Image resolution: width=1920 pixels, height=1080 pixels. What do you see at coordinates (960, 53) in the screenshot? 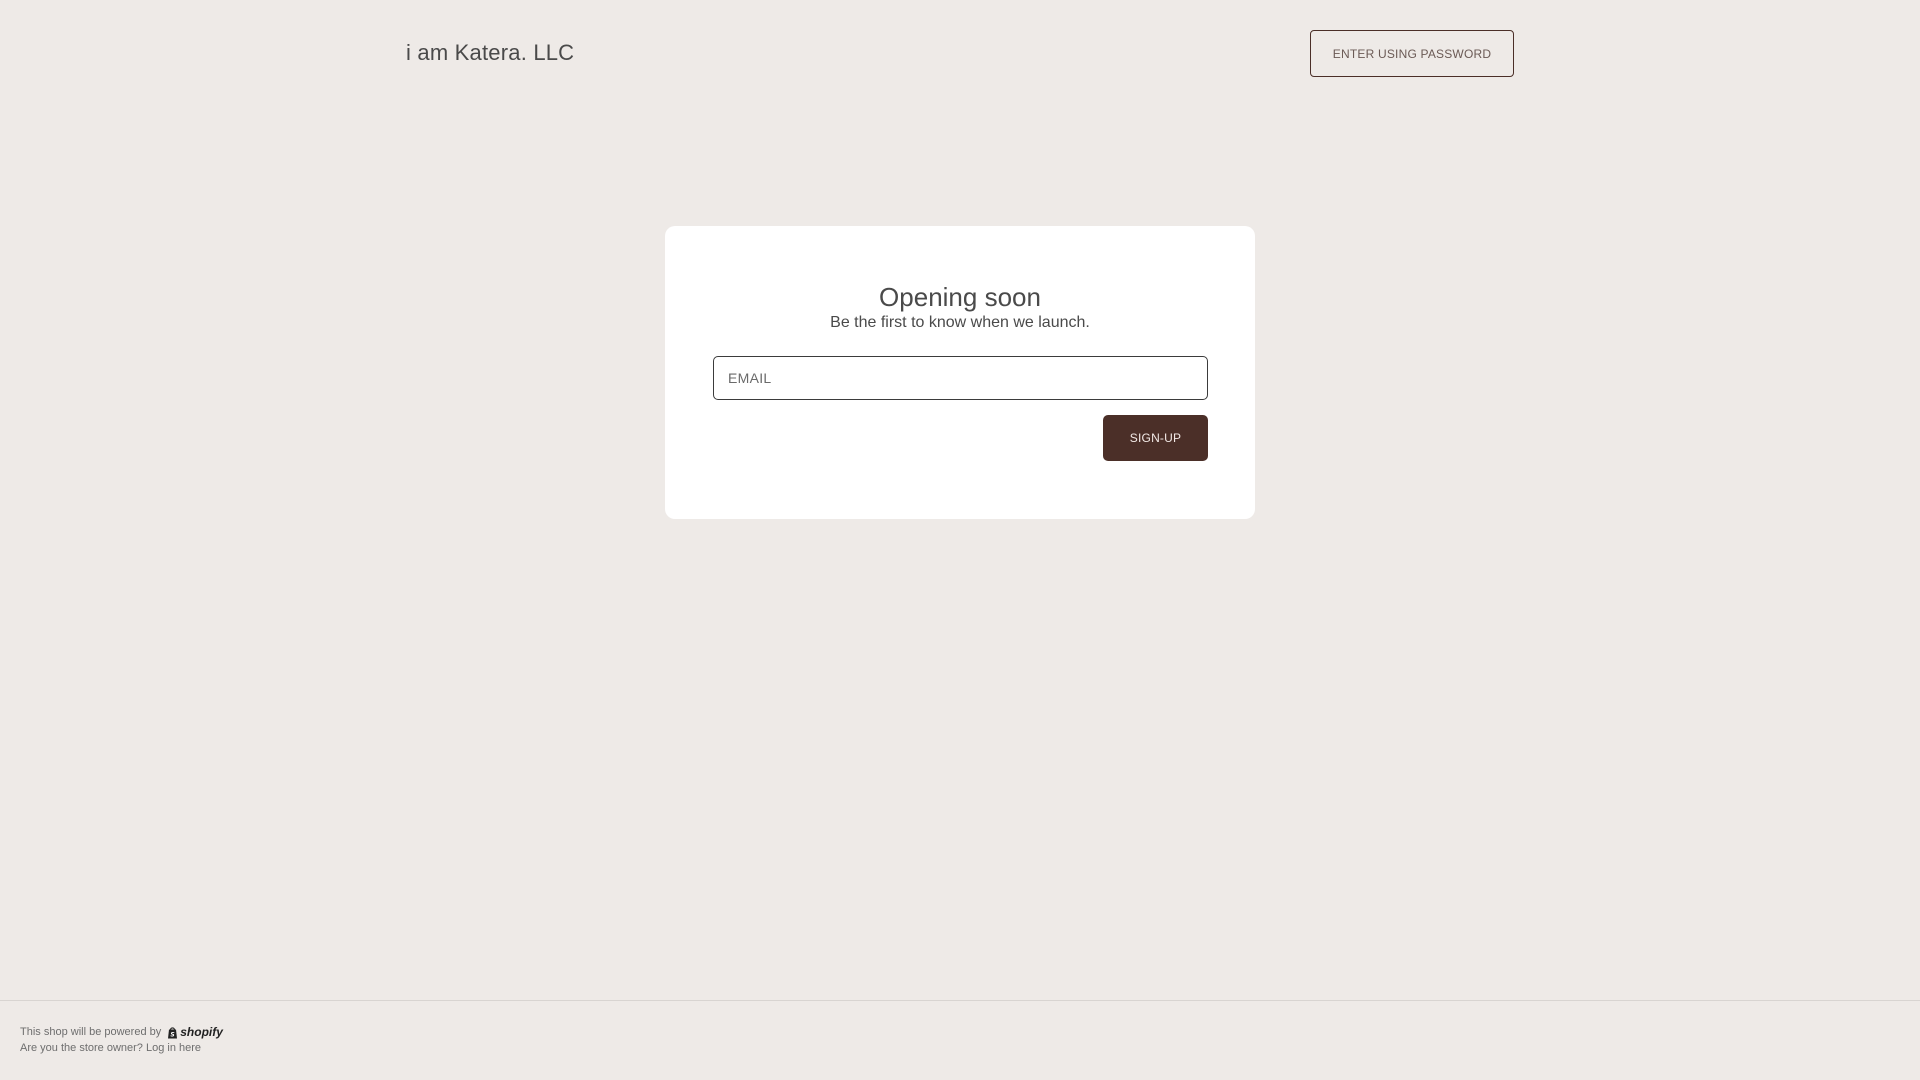
I see `header: i am Katera. LLC ENTER USING PASSWORD` at bounding box center [960, 53].